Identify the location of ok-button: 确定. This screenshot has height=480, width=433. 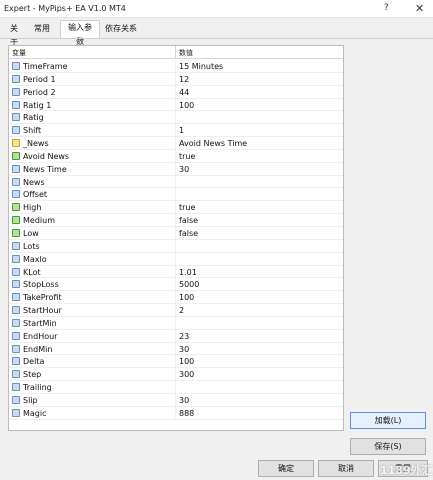
(286, 468).